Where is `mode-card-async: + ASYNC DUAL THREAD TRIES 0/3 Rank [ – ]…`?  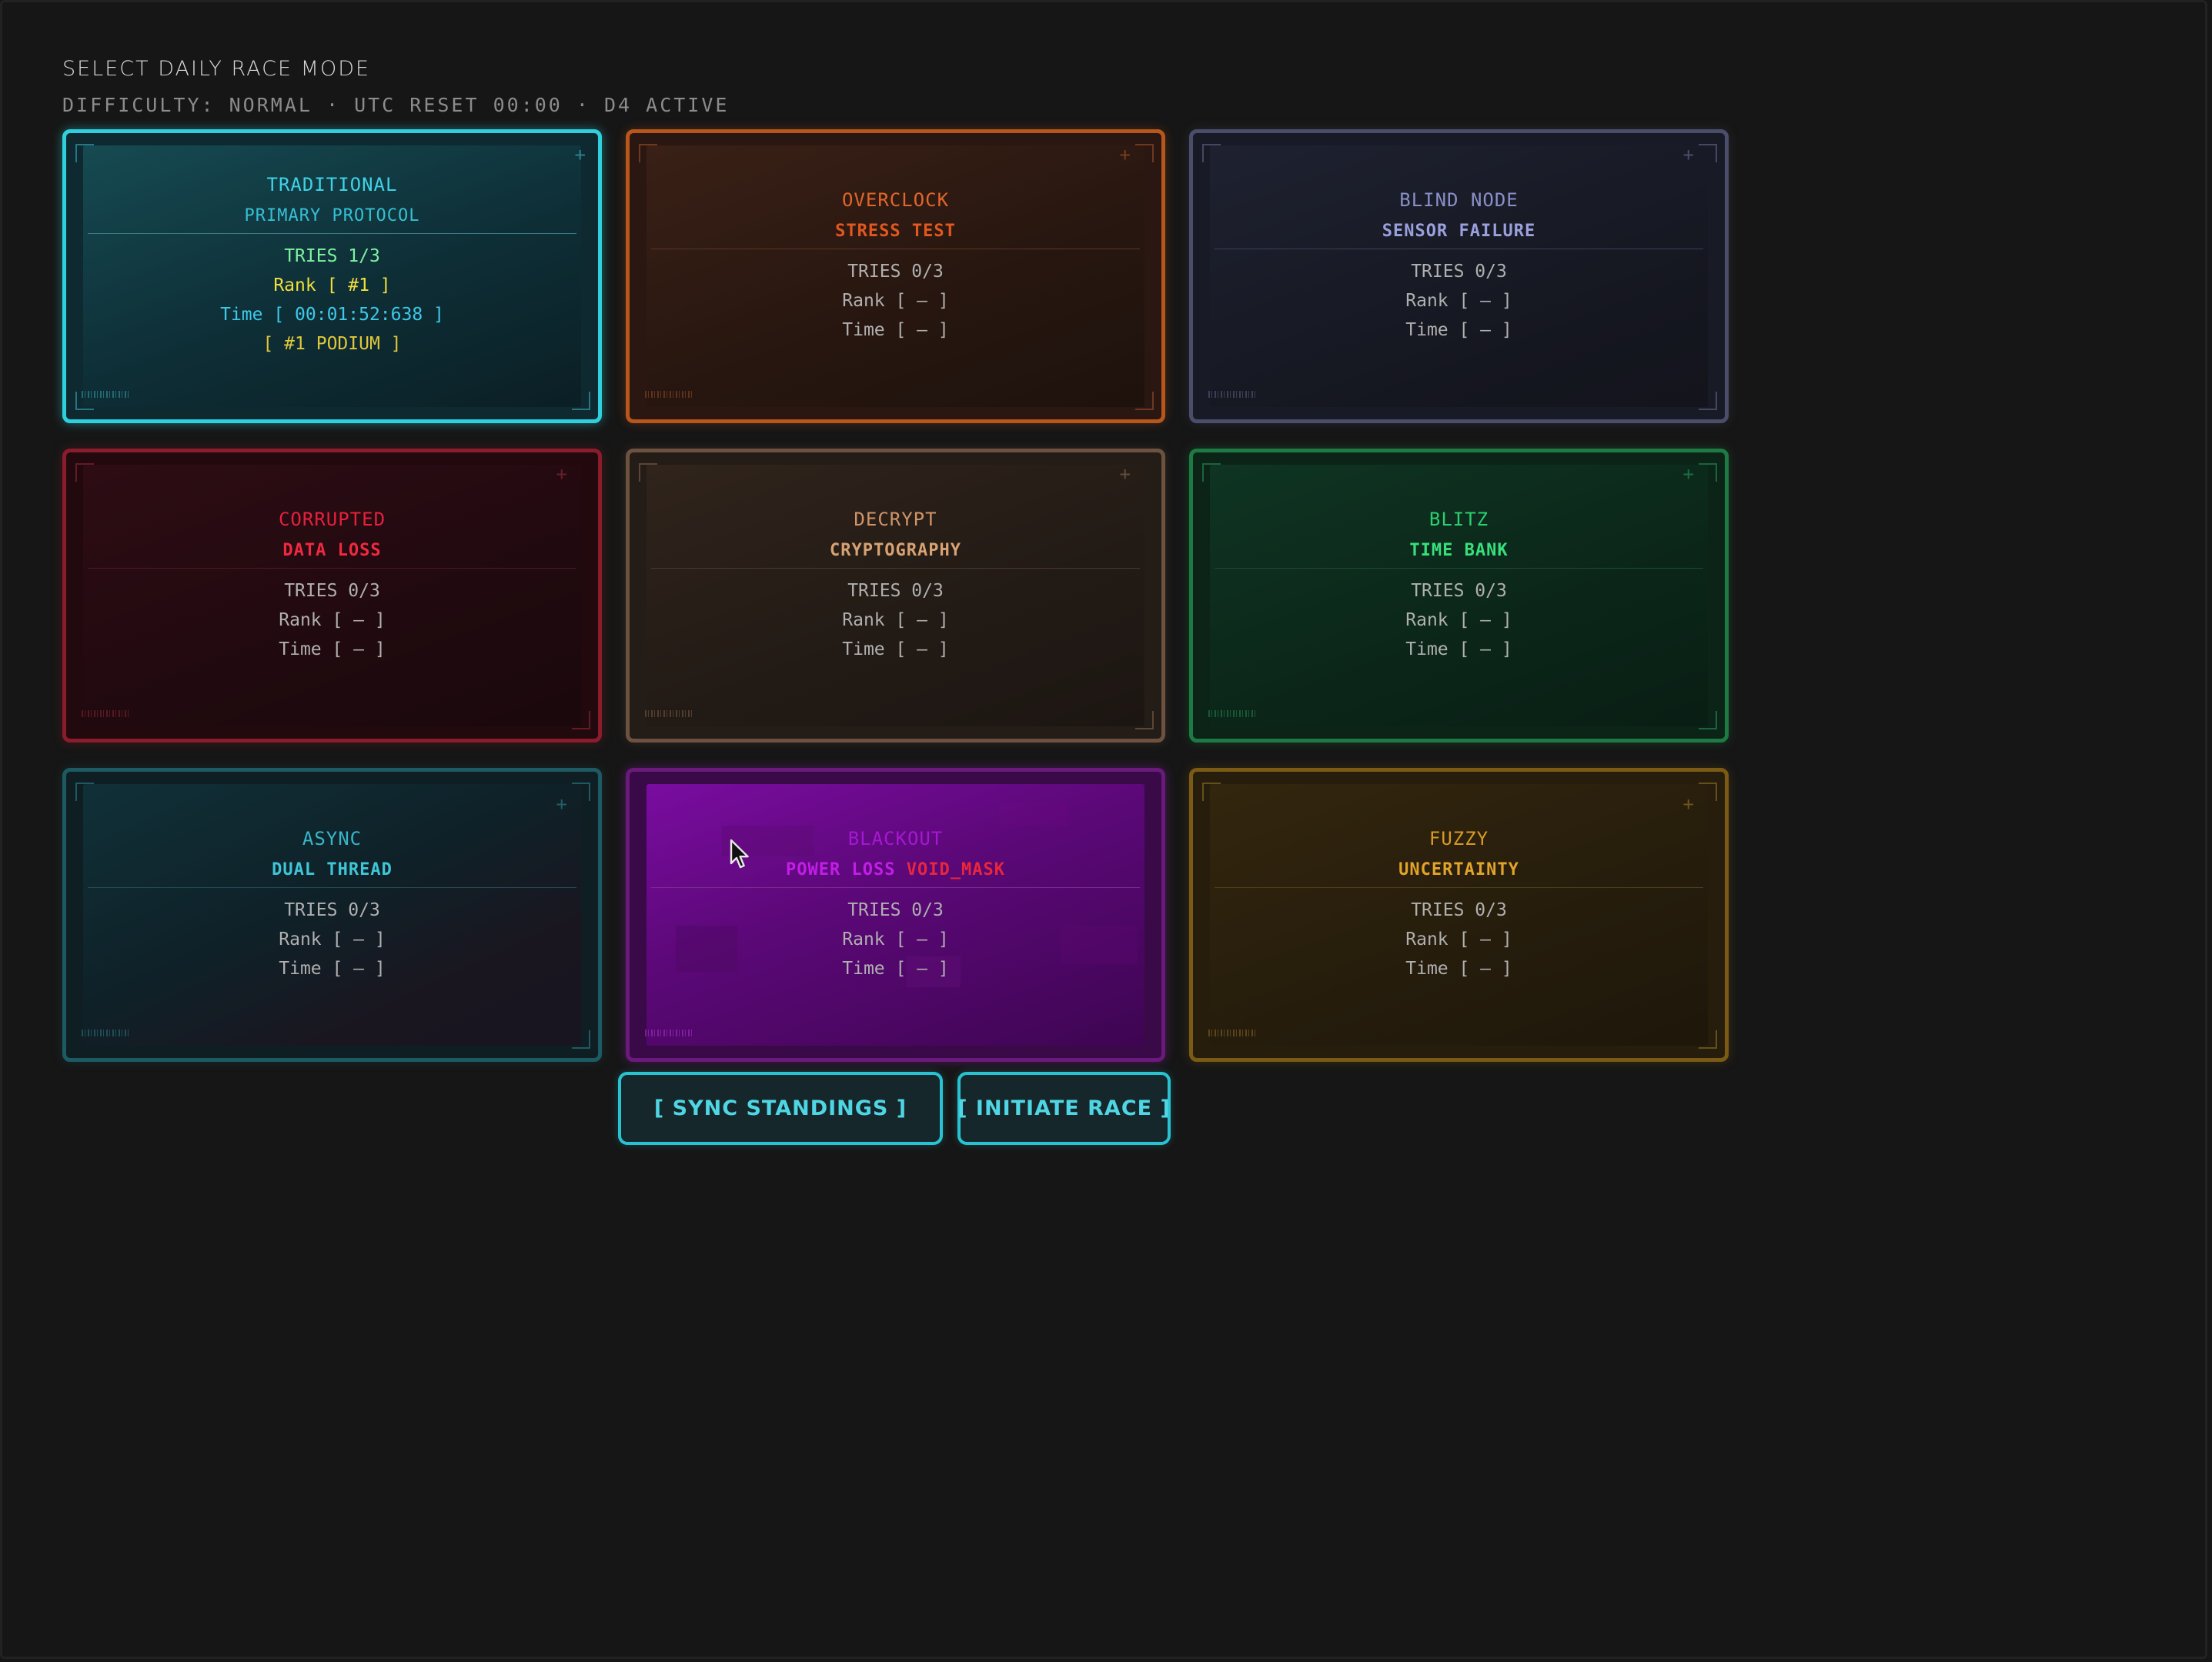
mode-card-async: + ASYNC DUAL THREAD TRIES 0/3 Rank [ – ]… is located at coordinates (332, 915).